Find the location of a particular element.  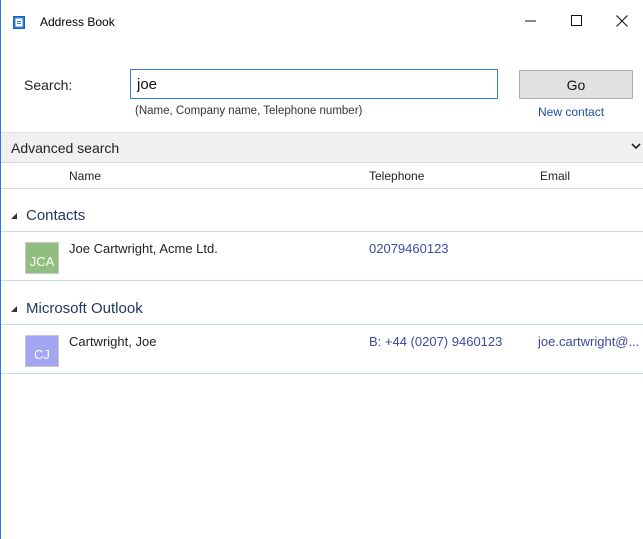

chevron-down-icon is located at coordinates (636, 146).